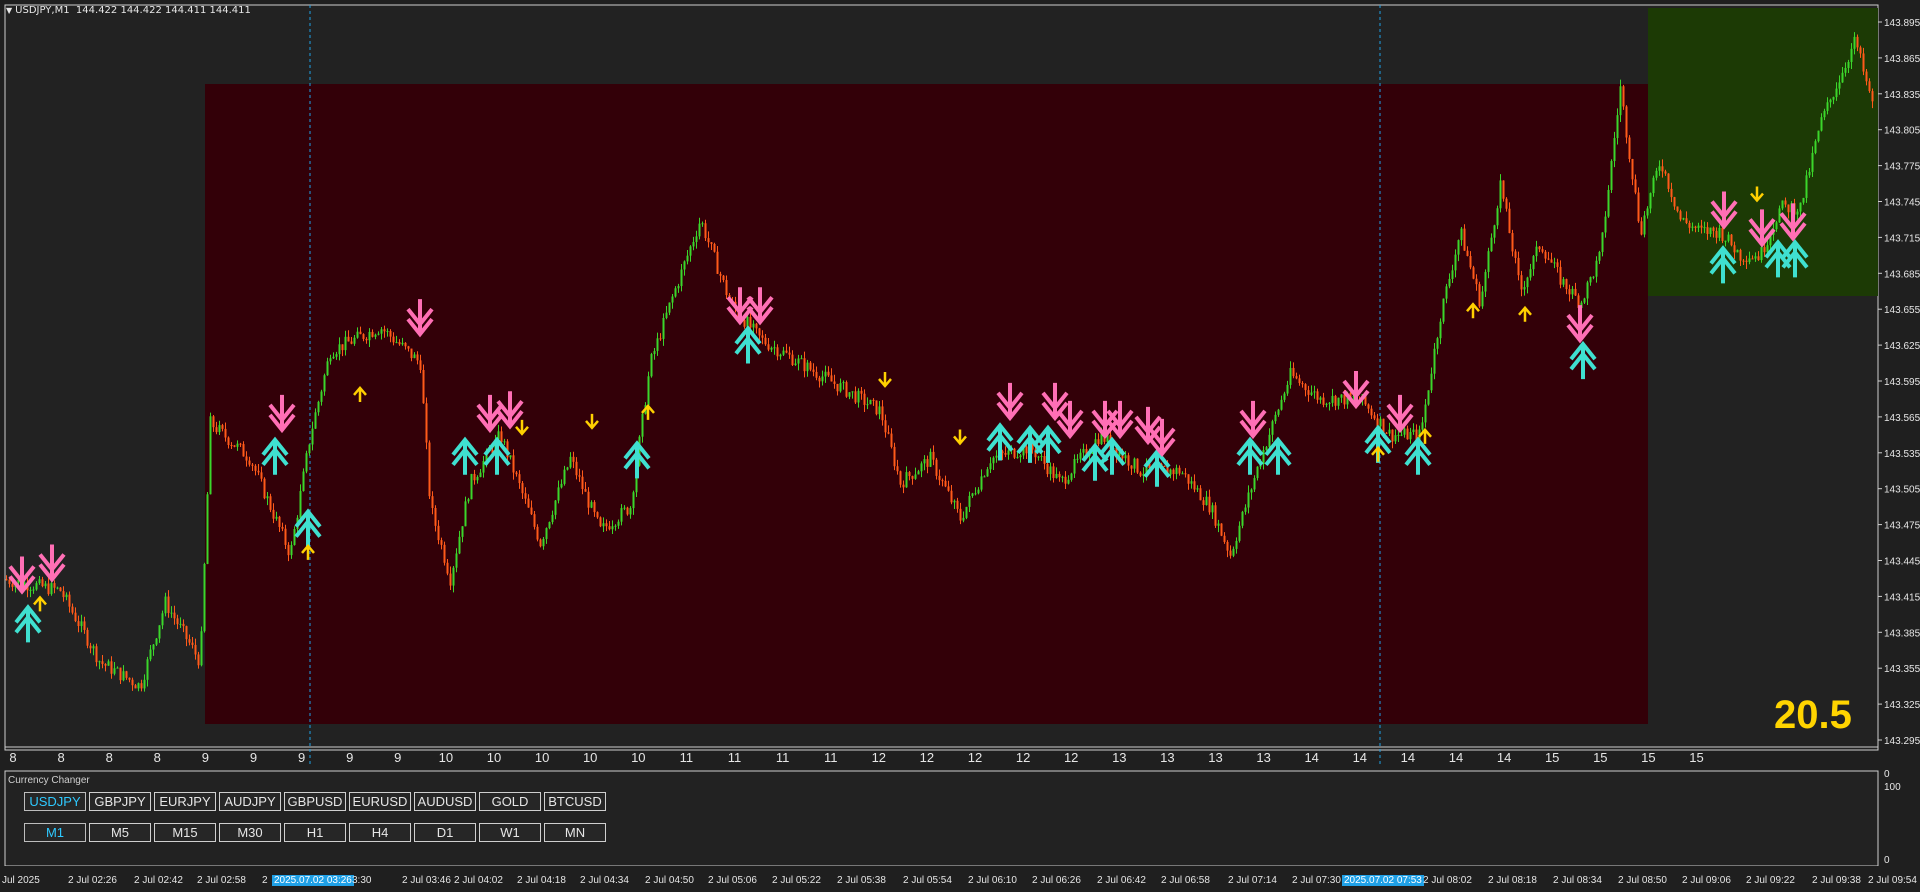 Image resolution: width=1920 pixels, height=892 pixels. I want to click on time-label: 2 Jul 09:06, so click(1706, 880).